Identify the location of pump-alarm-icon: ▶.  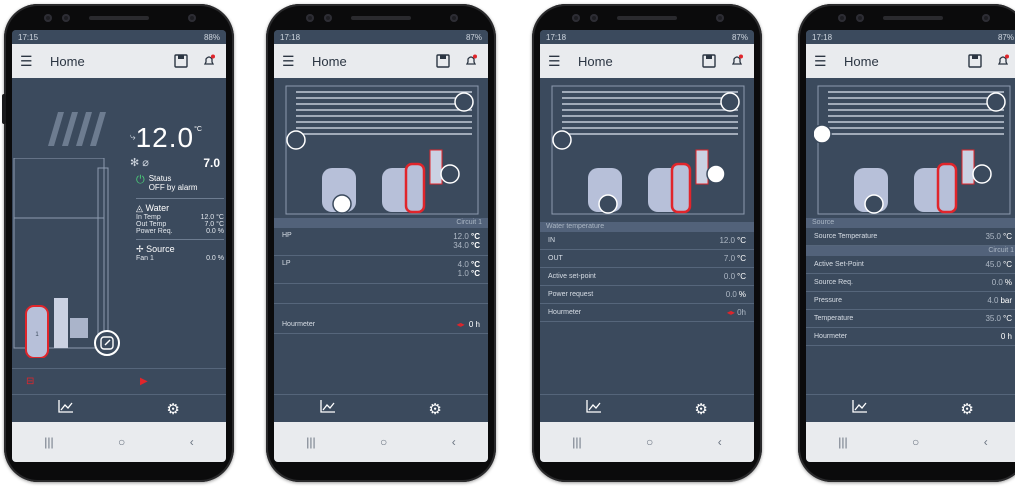
(144, 381).